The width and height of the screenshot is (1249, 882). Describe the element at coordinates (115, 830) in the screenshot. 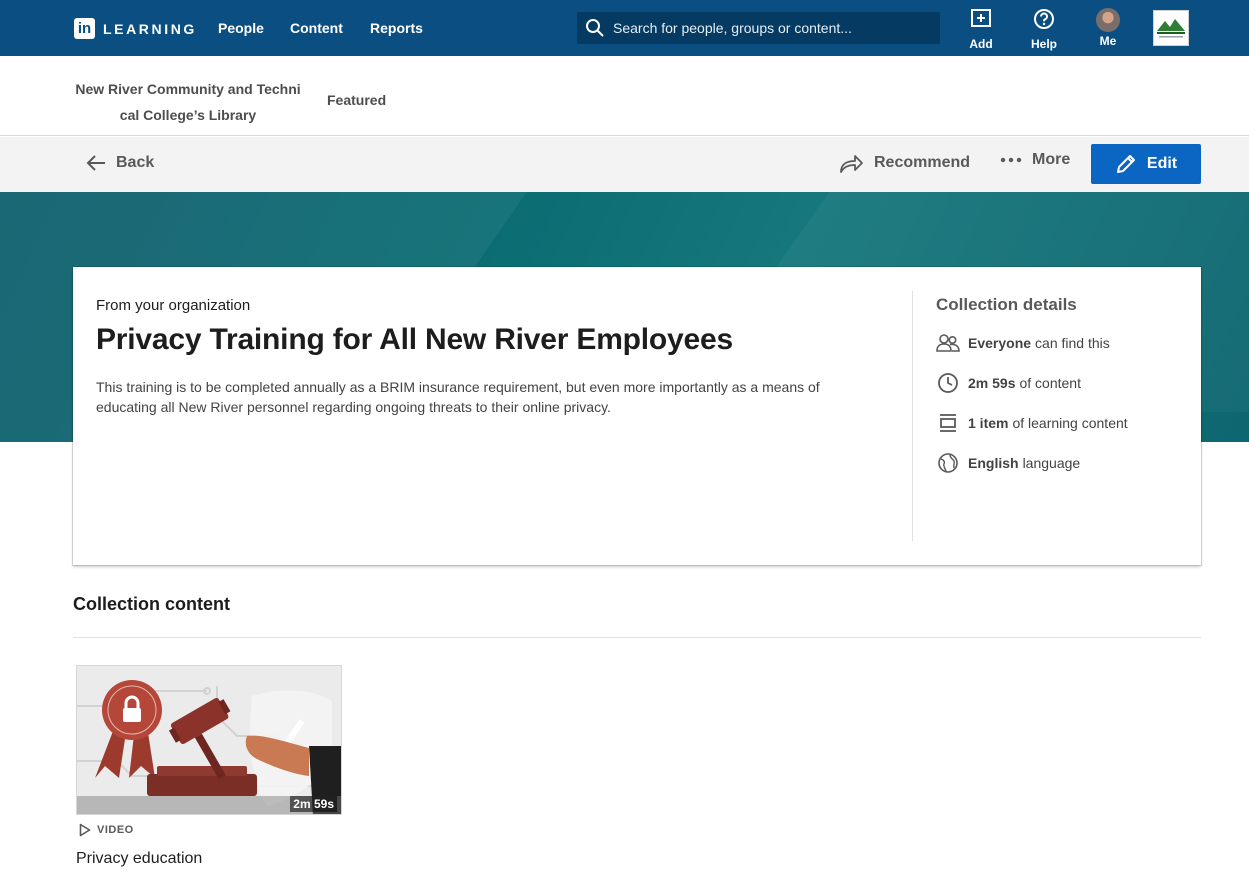

I see `content-type-label: VIDEO` at that location.